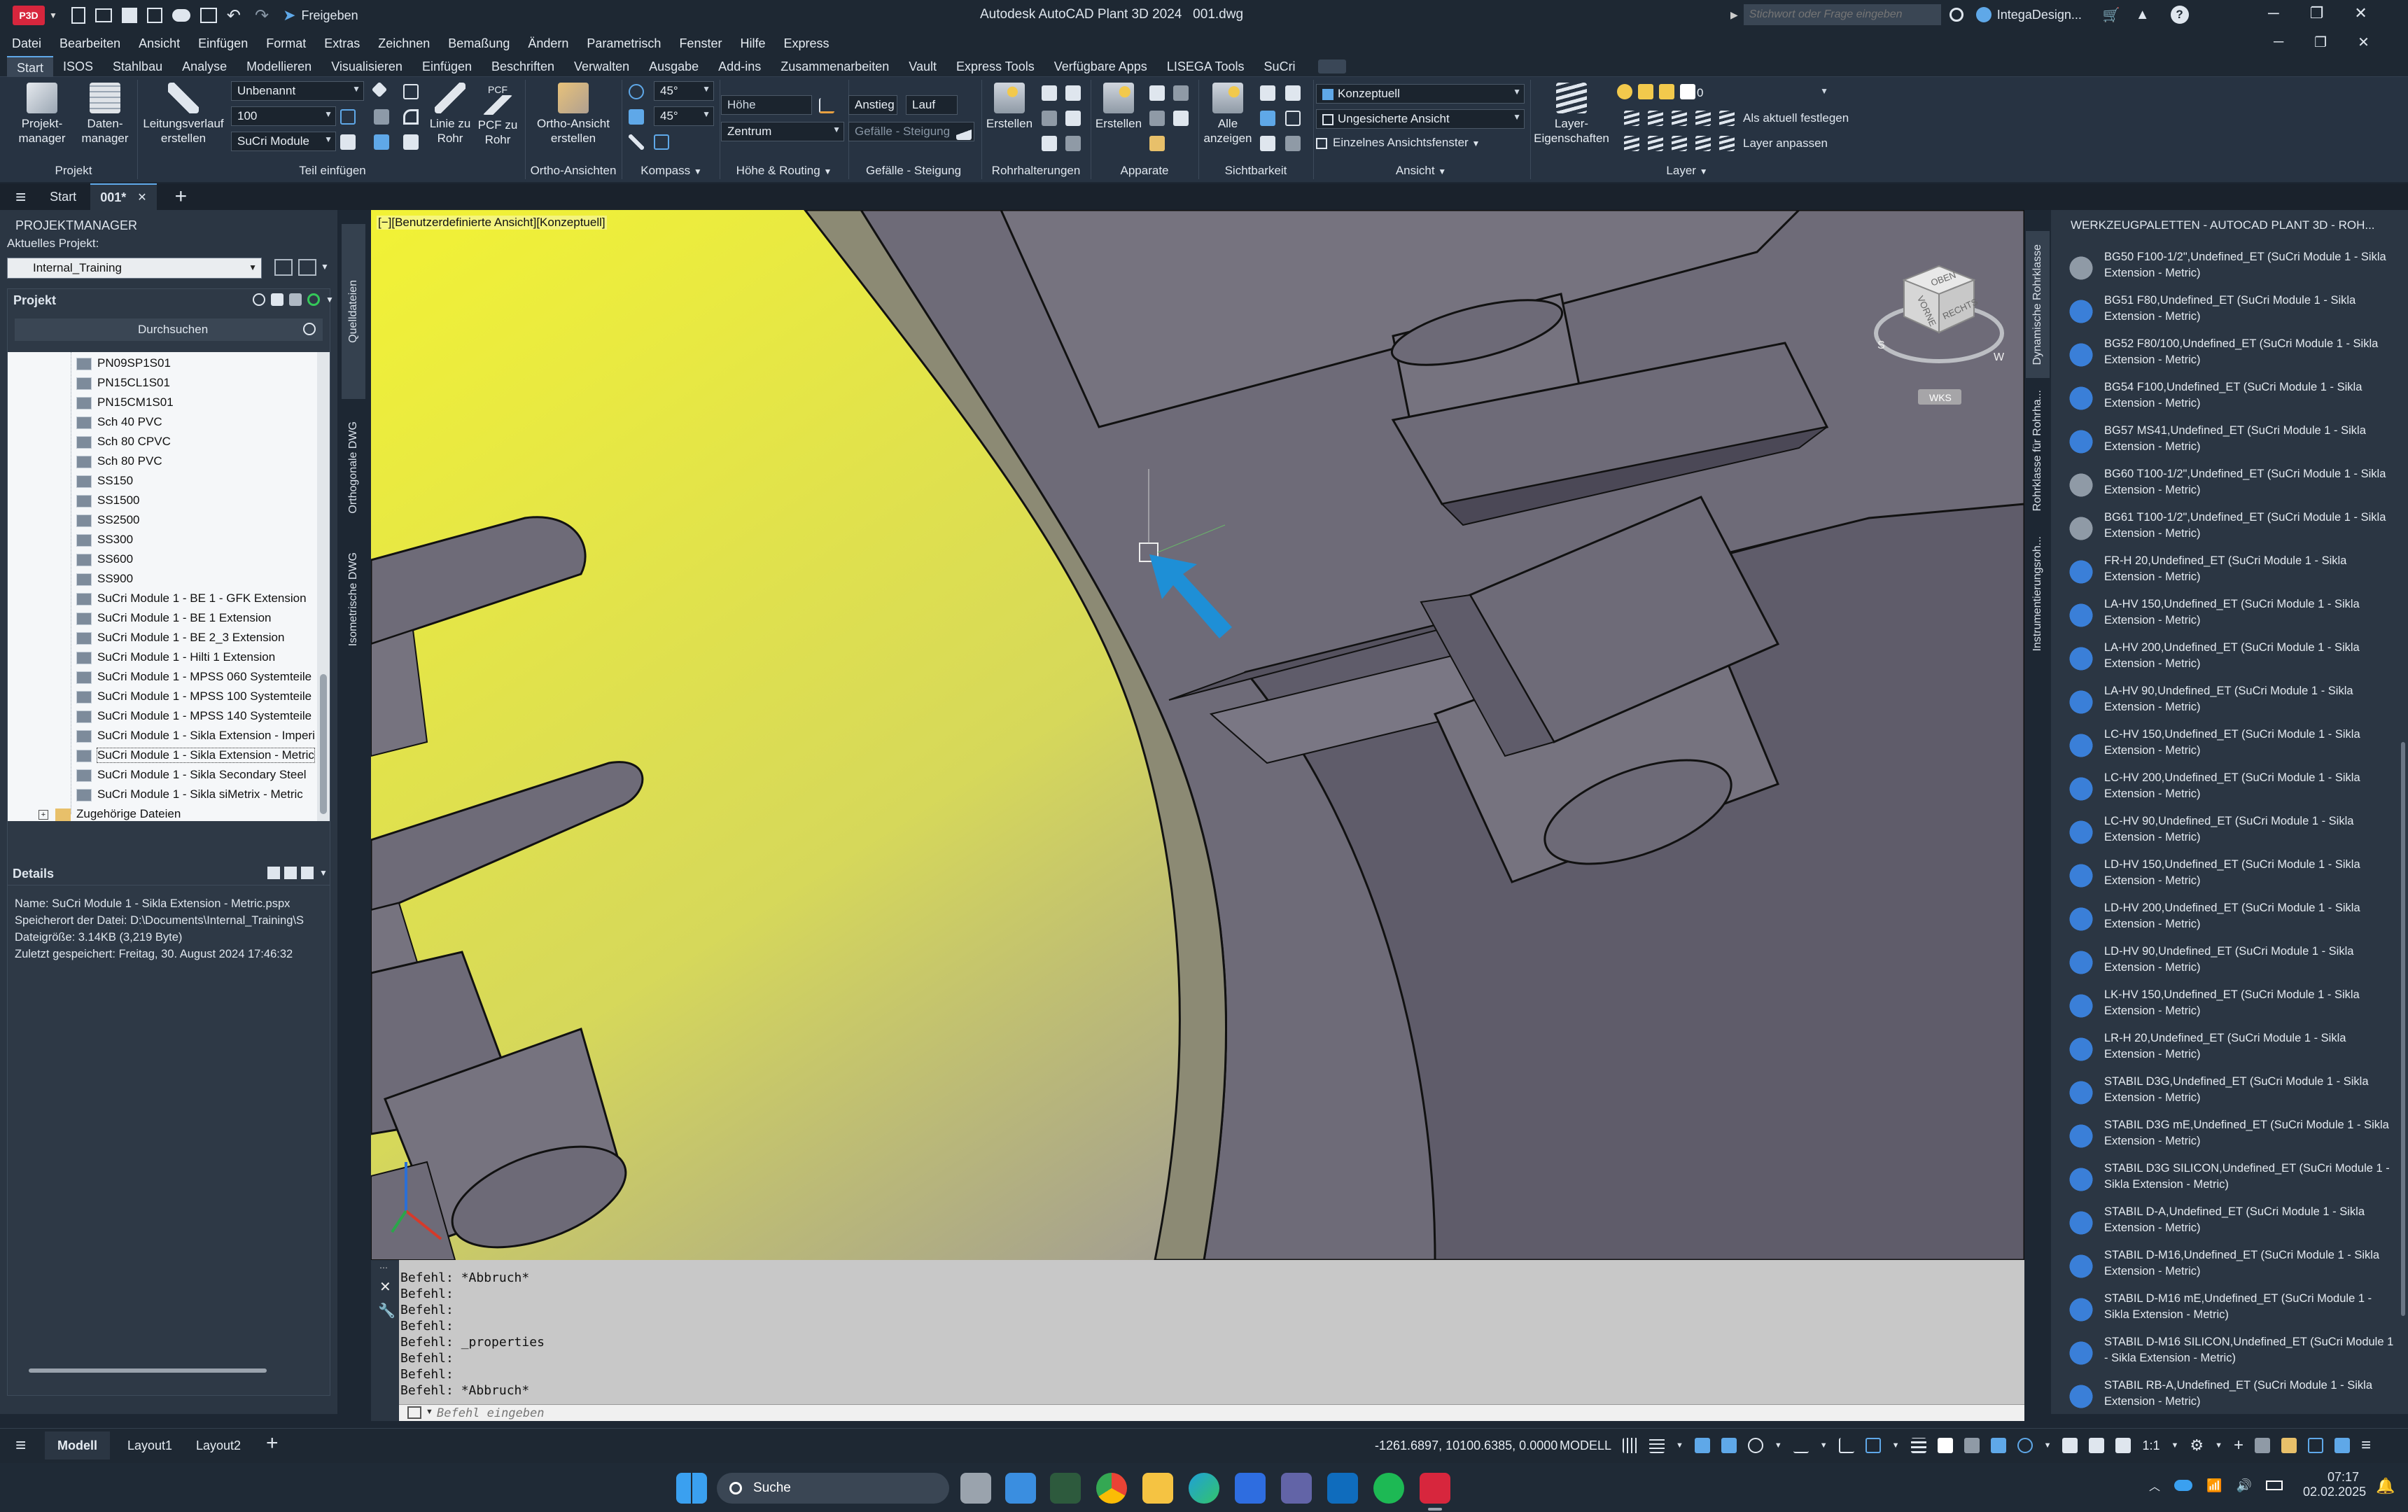  I want to click on teams-app-icon, so click(1296, 1488).